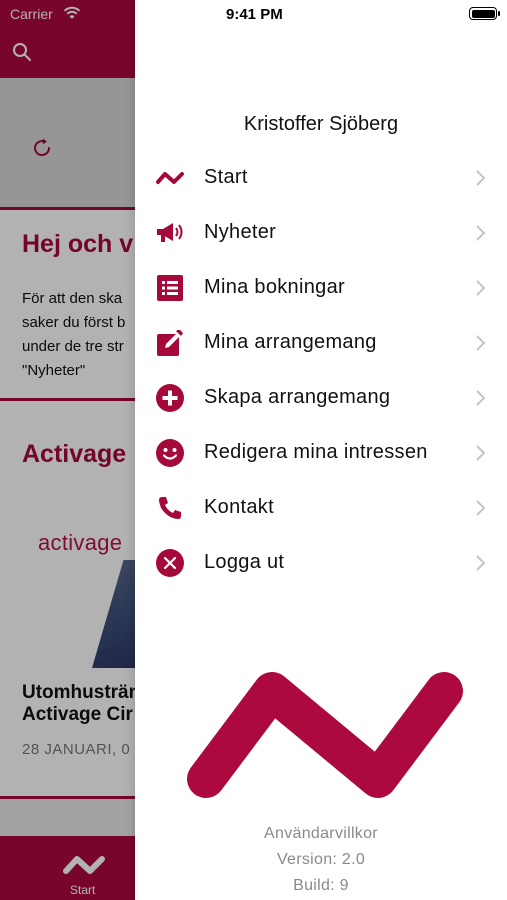 Image resolution: width=507 pixels, height=900 pixels. I want to click on close-circle-icon, so click(170, 563).